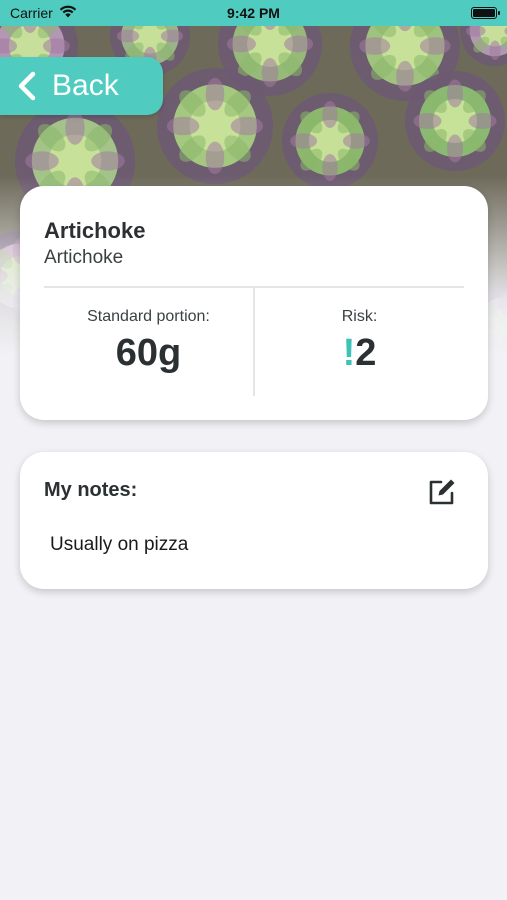 The width and height of the screenshot is (507, 900). Describe the element at coordinates (85, 85) in the screenshot. I see `back-label: Back` at that location.